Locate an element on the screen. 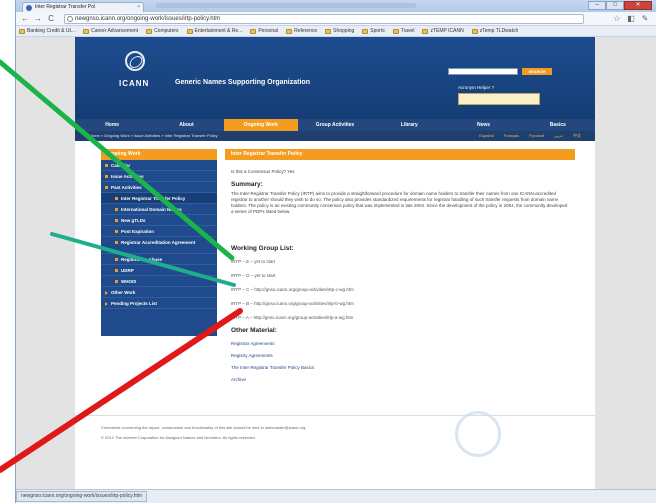 The width and height of the screenshot is (656, 503). acronym-helper-label: Acronym Helper ? is located at coordinates (476, 87).